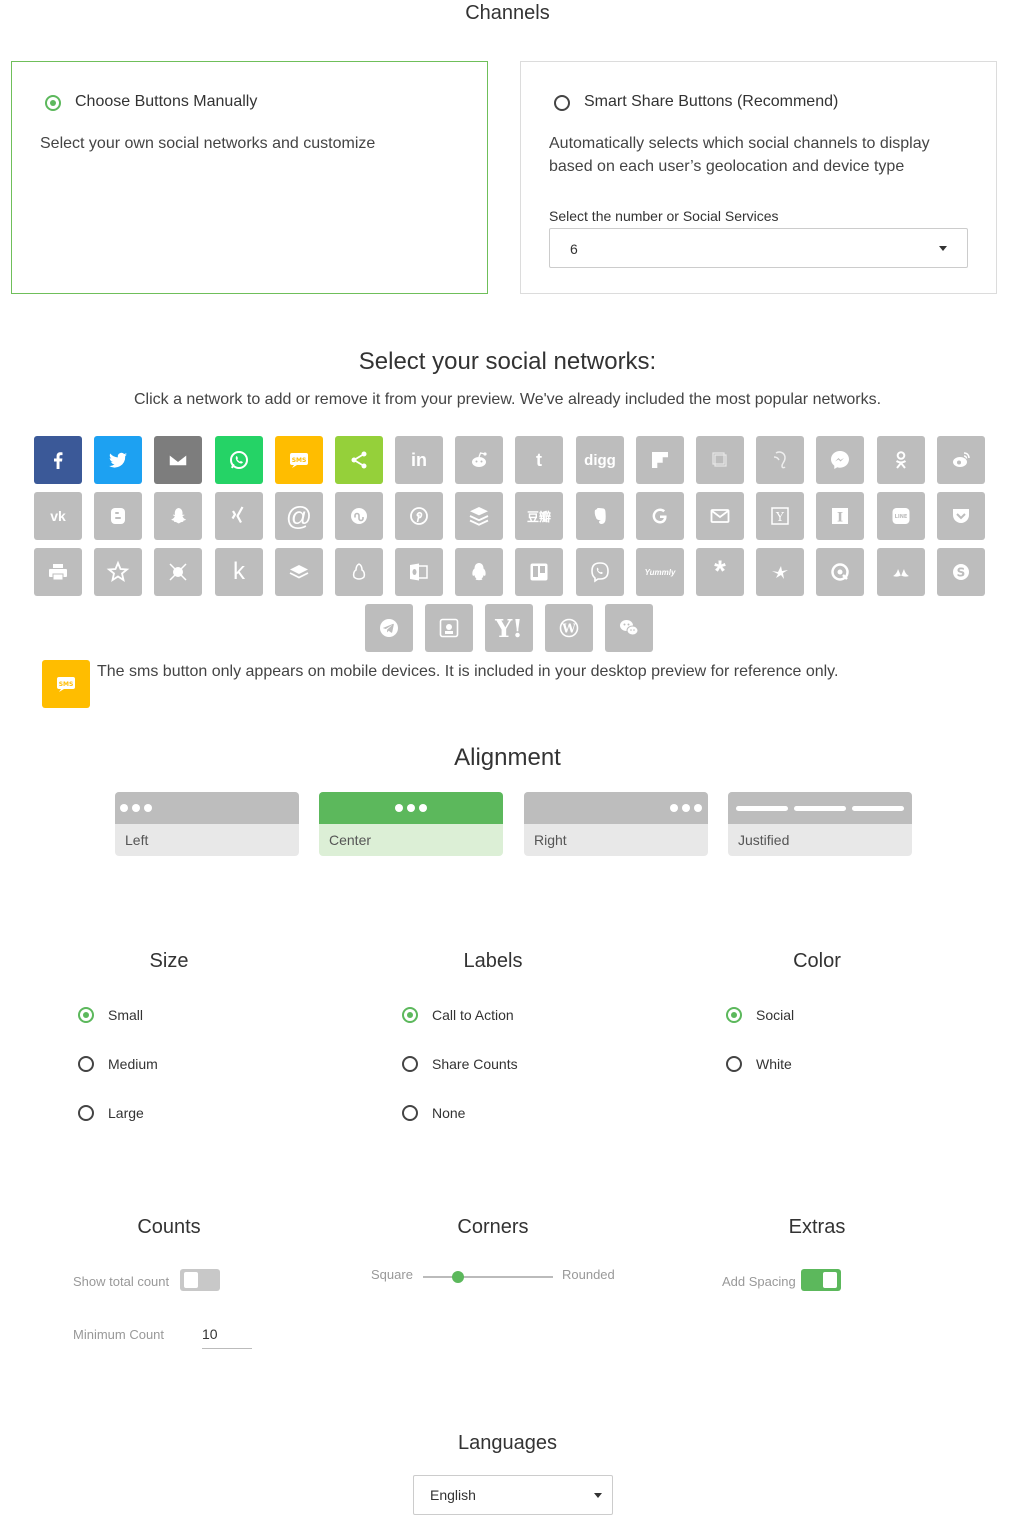 The image size is (1015, 1535). Describe the element at coordinates (166, 101) in the screenshot. I see `choose-manually-title: Choose Buttons Manually` at that location.